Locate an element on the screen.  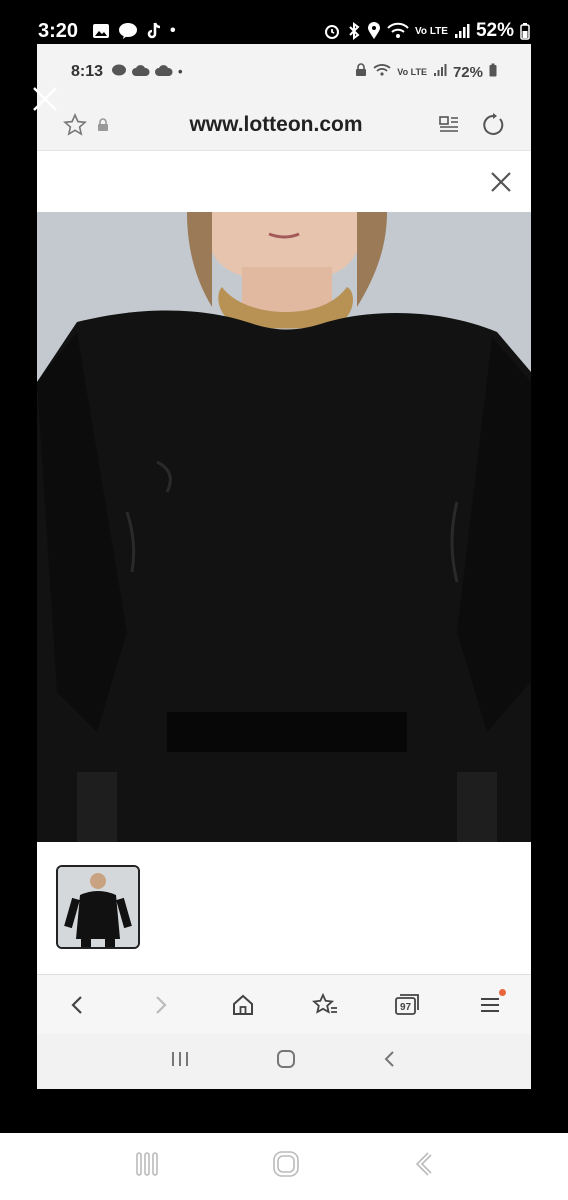
forward-icon is located at coordinates (160, 1005).